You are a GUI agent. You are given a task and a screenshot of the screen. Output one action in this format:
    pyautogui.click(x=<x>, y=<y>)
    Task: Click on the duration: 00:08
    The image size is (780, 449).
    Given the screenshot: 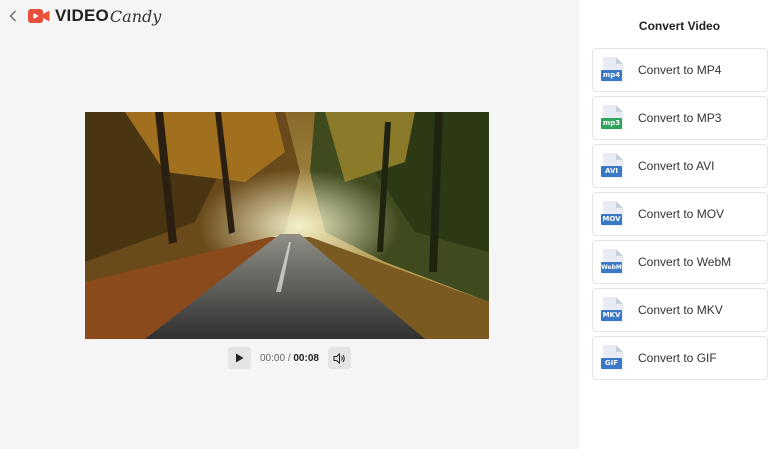 What is the action you would take?
    pyautogui.click(x=306, y=358)
    